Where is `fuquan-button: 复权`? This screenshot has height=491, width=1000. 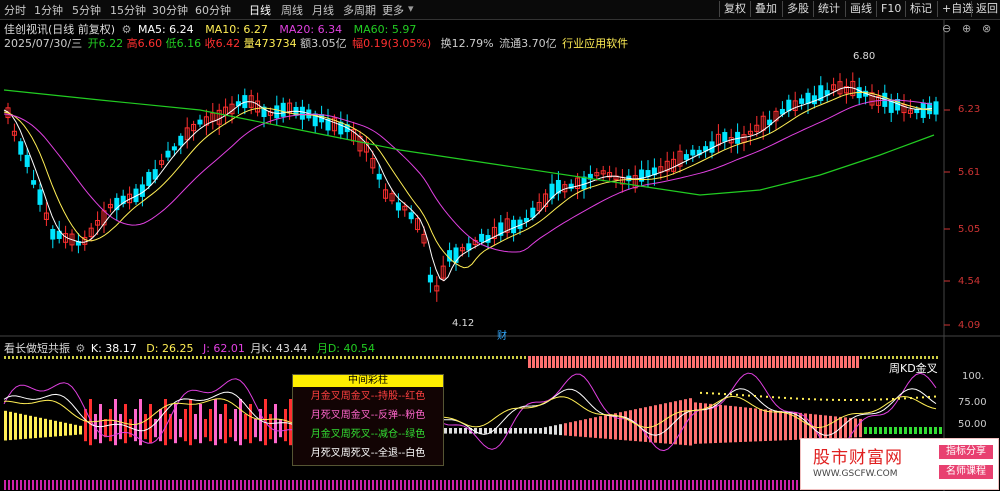 fuquan-button: 复权 is located at coordinates (734, 9).